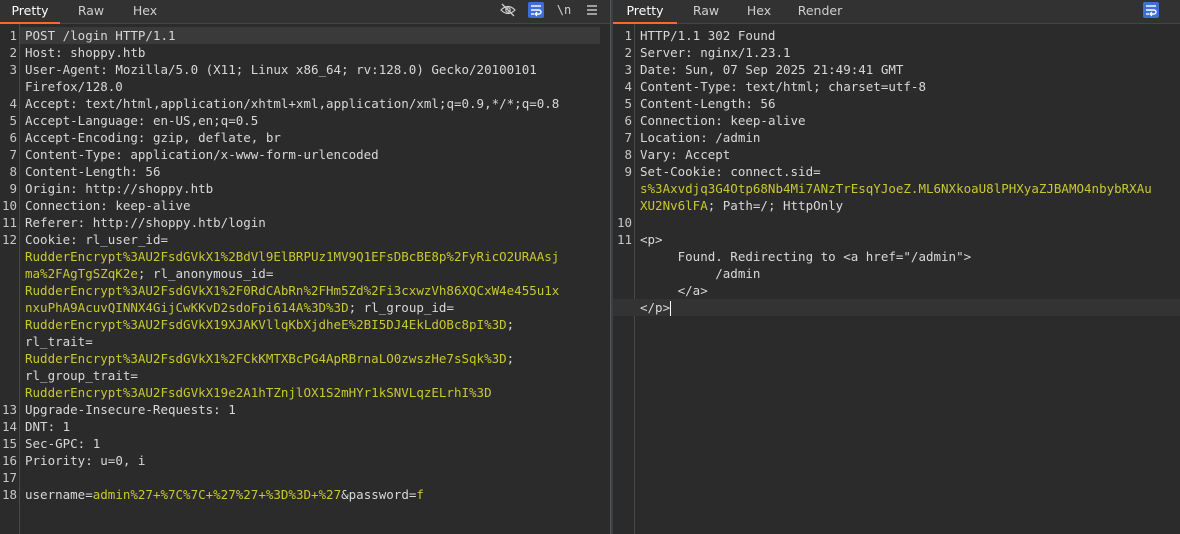 The height and width of the screenshot is (534, 1180). What do you see at coordinates (745, 52) in the screenshot?
I see `header-value: nginx/1.23.1` at bounding box center [745, 52].